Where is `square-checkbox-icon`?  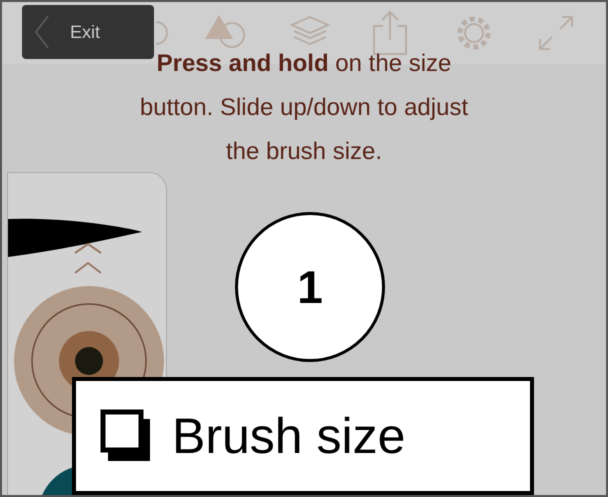 square-checkbox-icon is located at coordinates (126, 436).